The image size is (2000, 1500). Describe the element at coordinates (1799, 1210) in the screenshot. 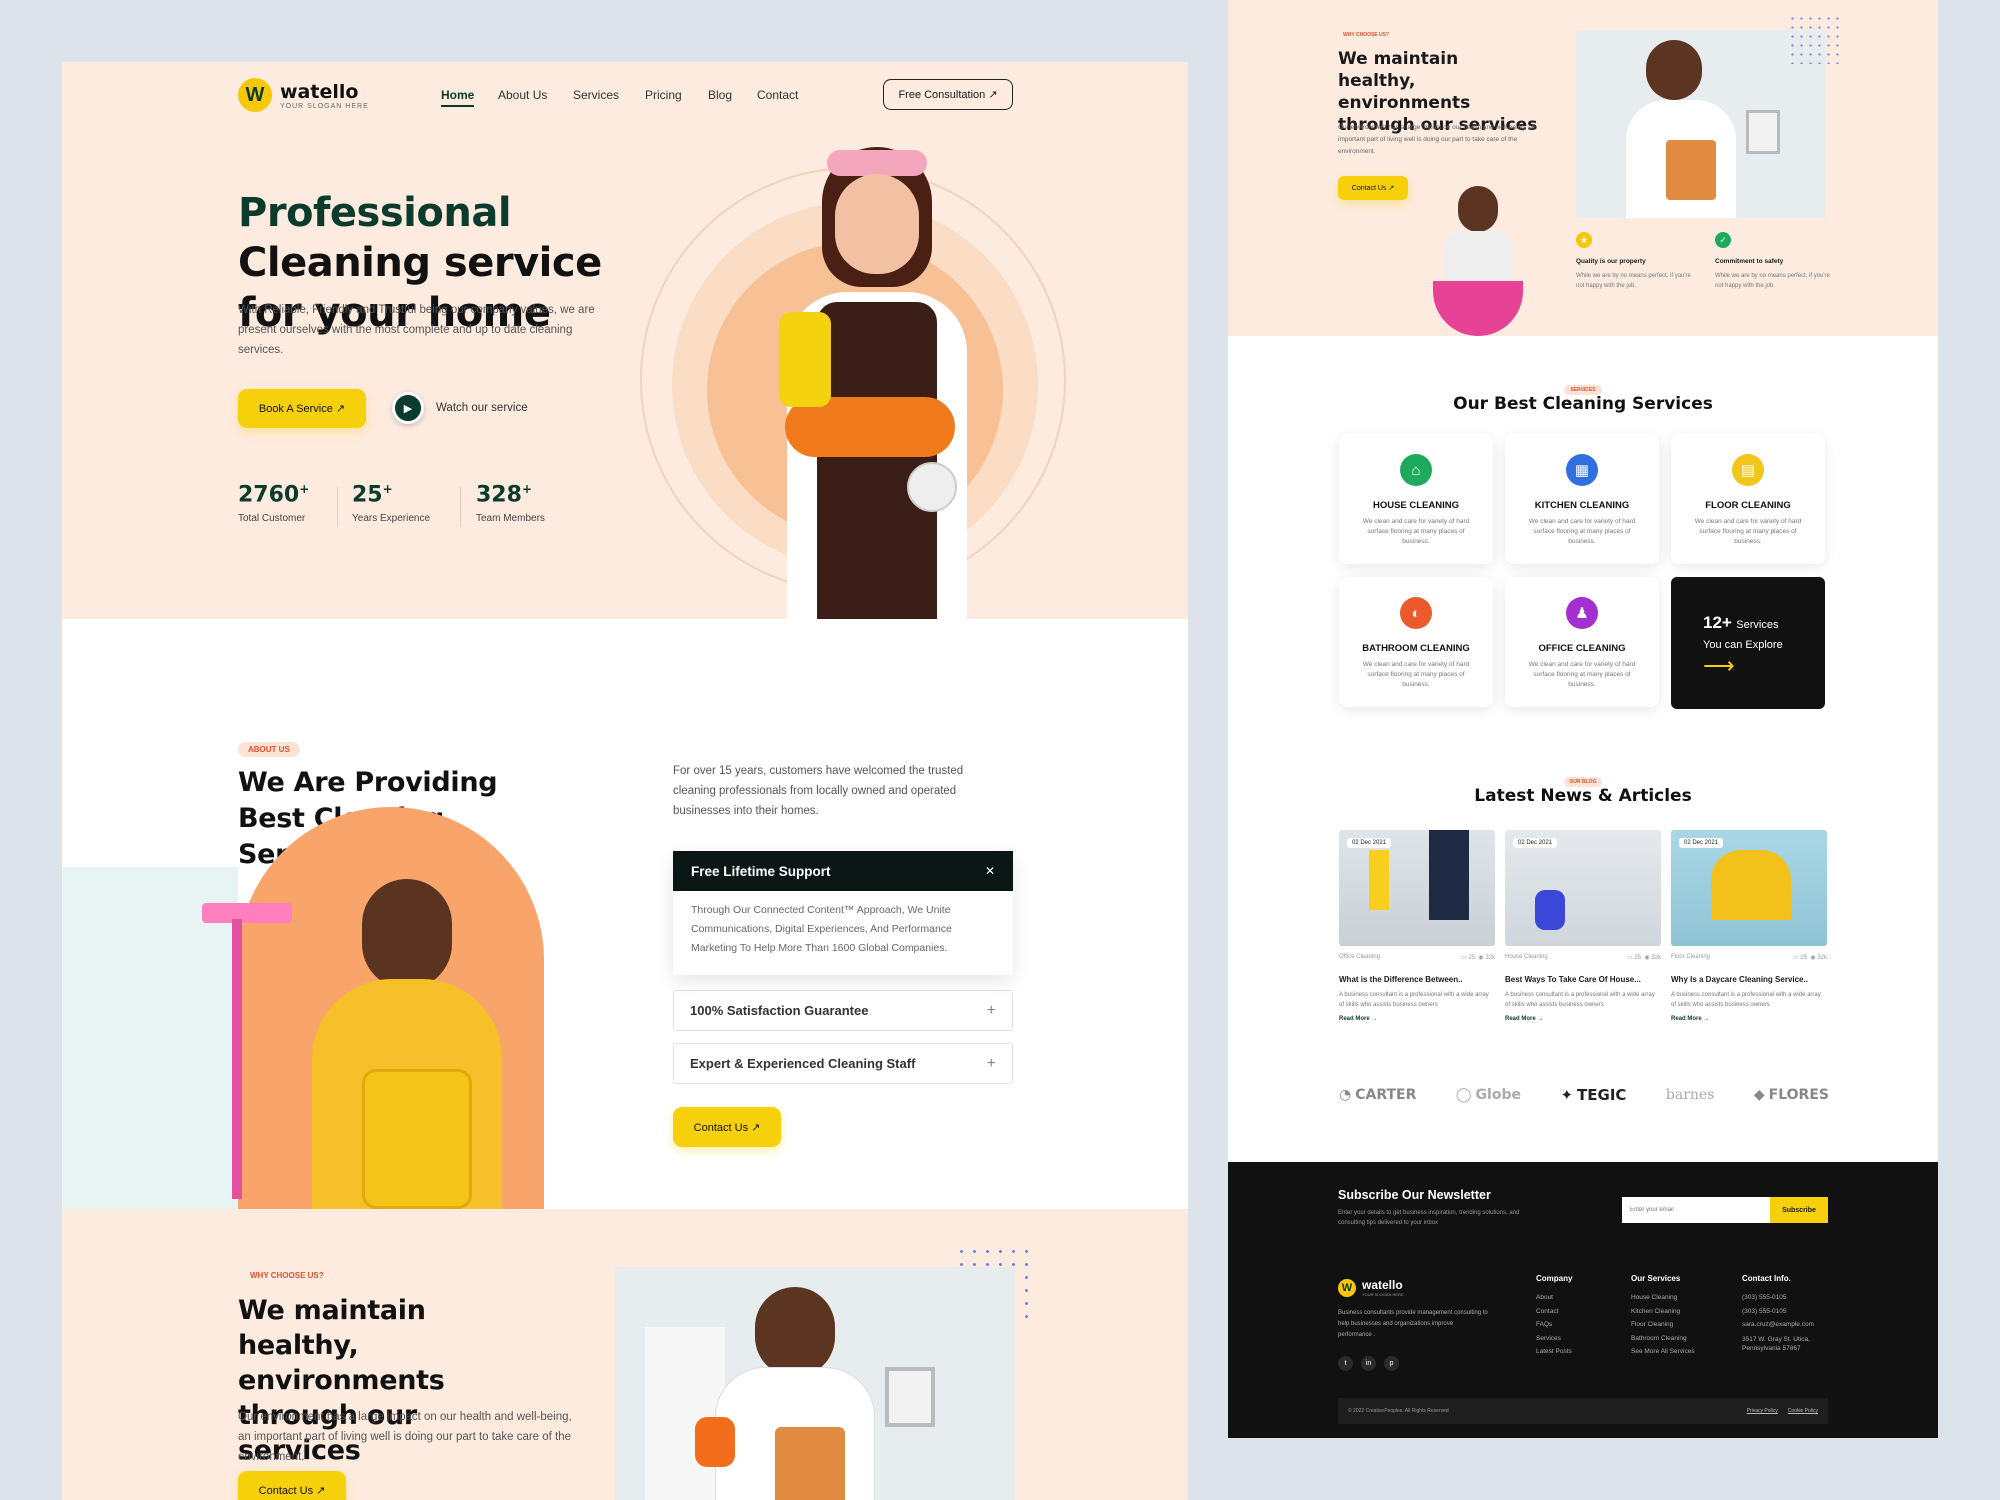

I see `subscribe-button: Subscribe` at that location.